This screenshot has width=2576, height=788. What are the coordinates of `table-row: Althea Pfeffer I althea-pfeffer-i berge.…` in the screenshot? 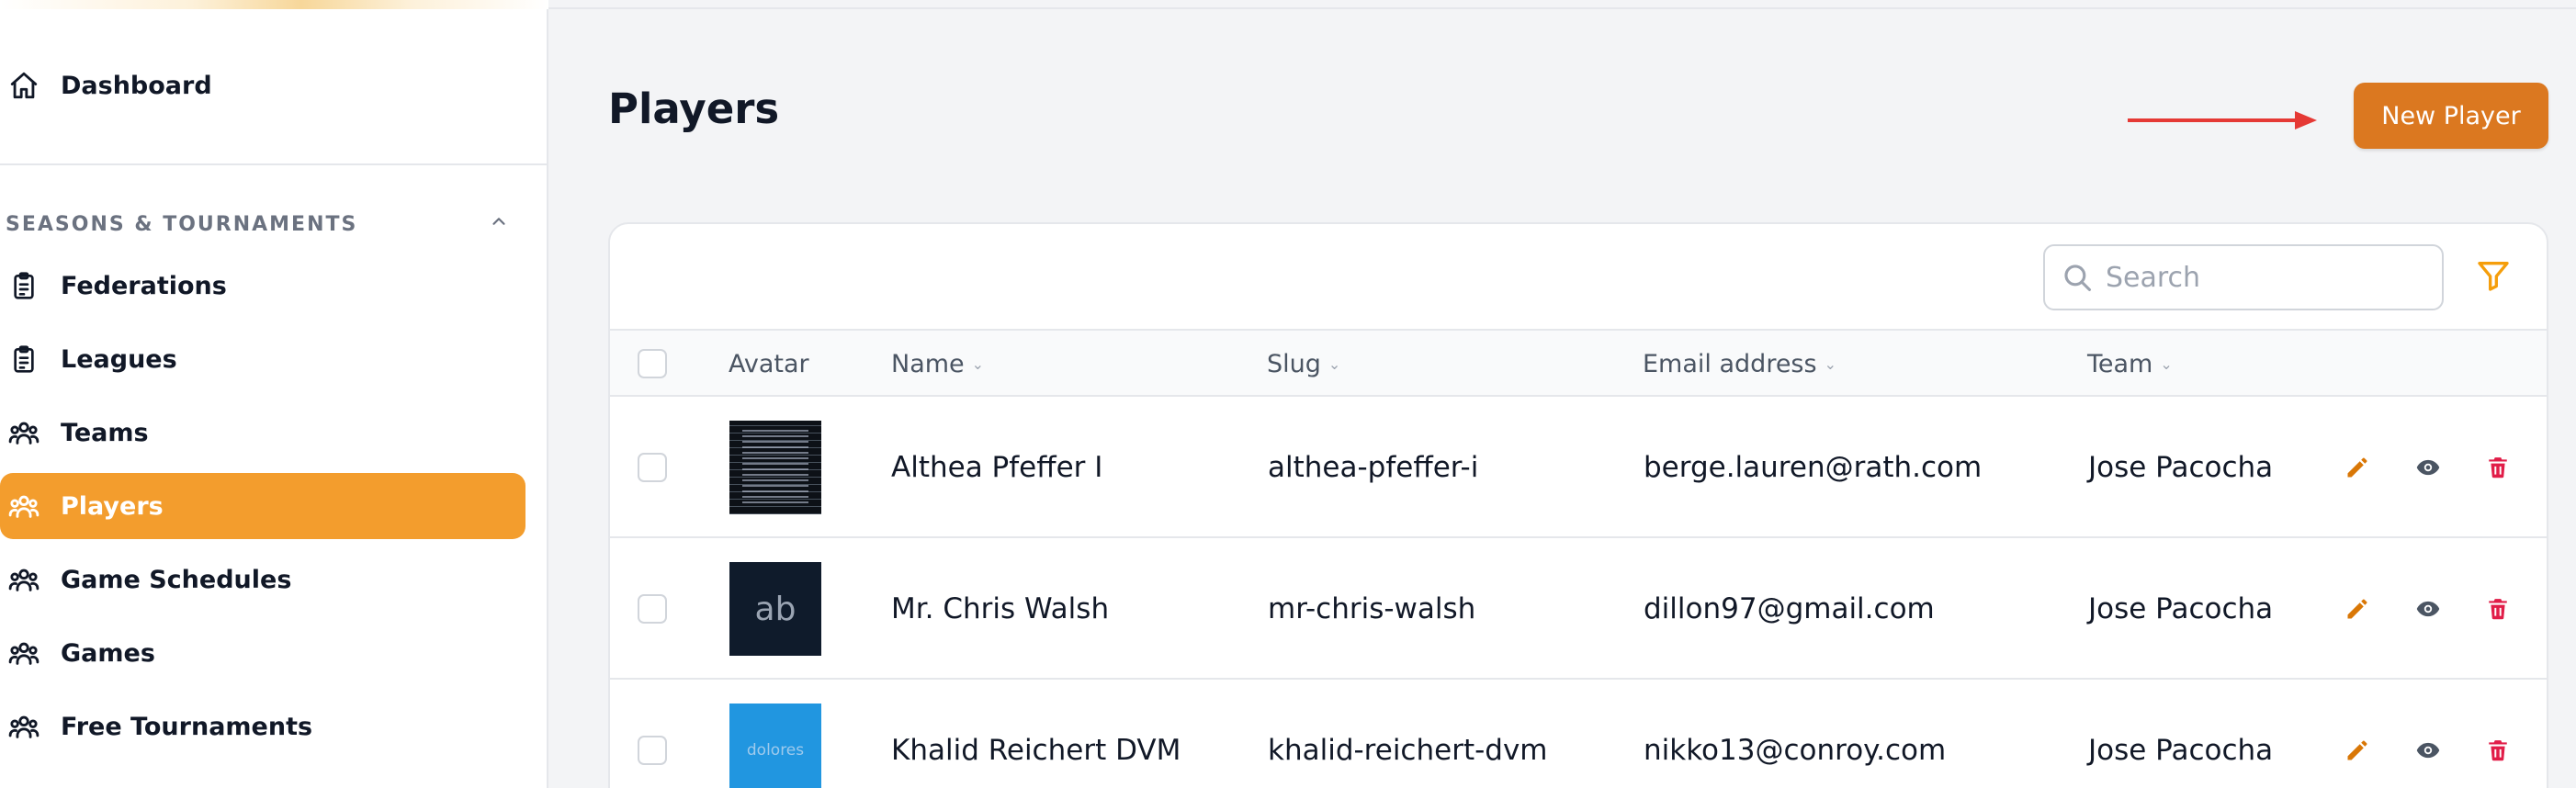 It's located at (1578, 467).